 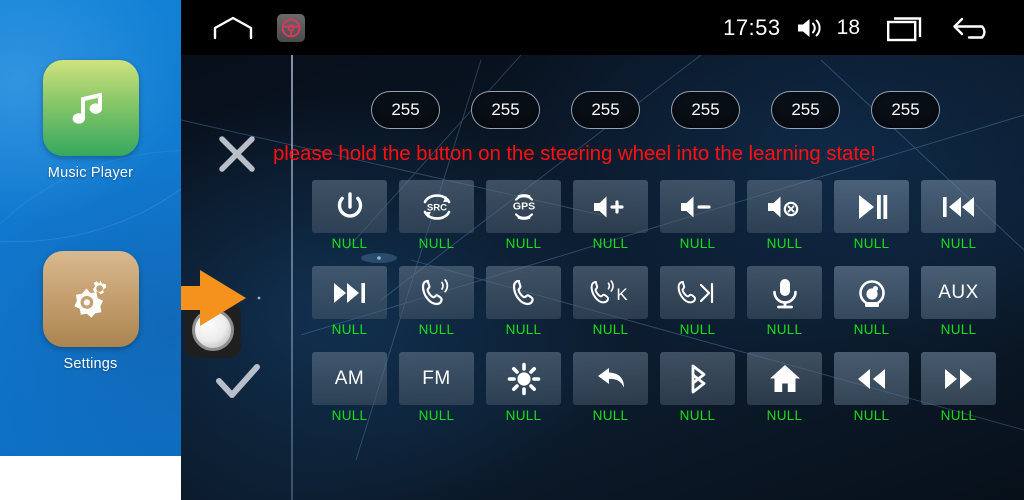 What do you see at coordinates (523, 378) in the screenshot?
I see `brightness-key` at bounding box center [523, 378].